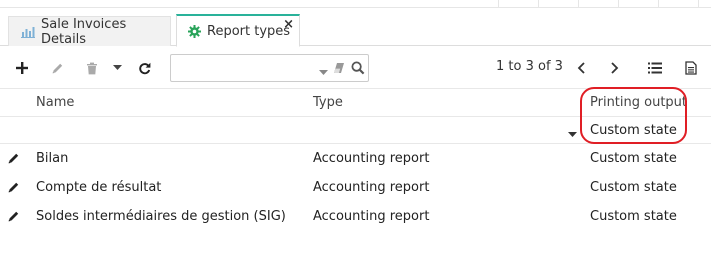  I want to click on tab-report-types: Report types ×, so click(238, 30).